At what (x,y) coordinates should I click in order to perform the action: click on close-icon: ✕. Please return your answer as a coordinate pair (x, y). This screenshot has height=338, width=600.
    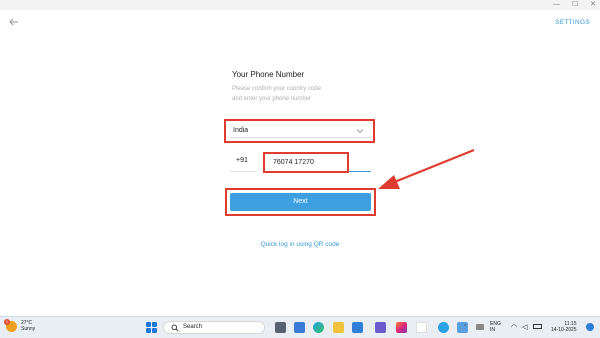
    Looking at the image, I should click on (593, 5).